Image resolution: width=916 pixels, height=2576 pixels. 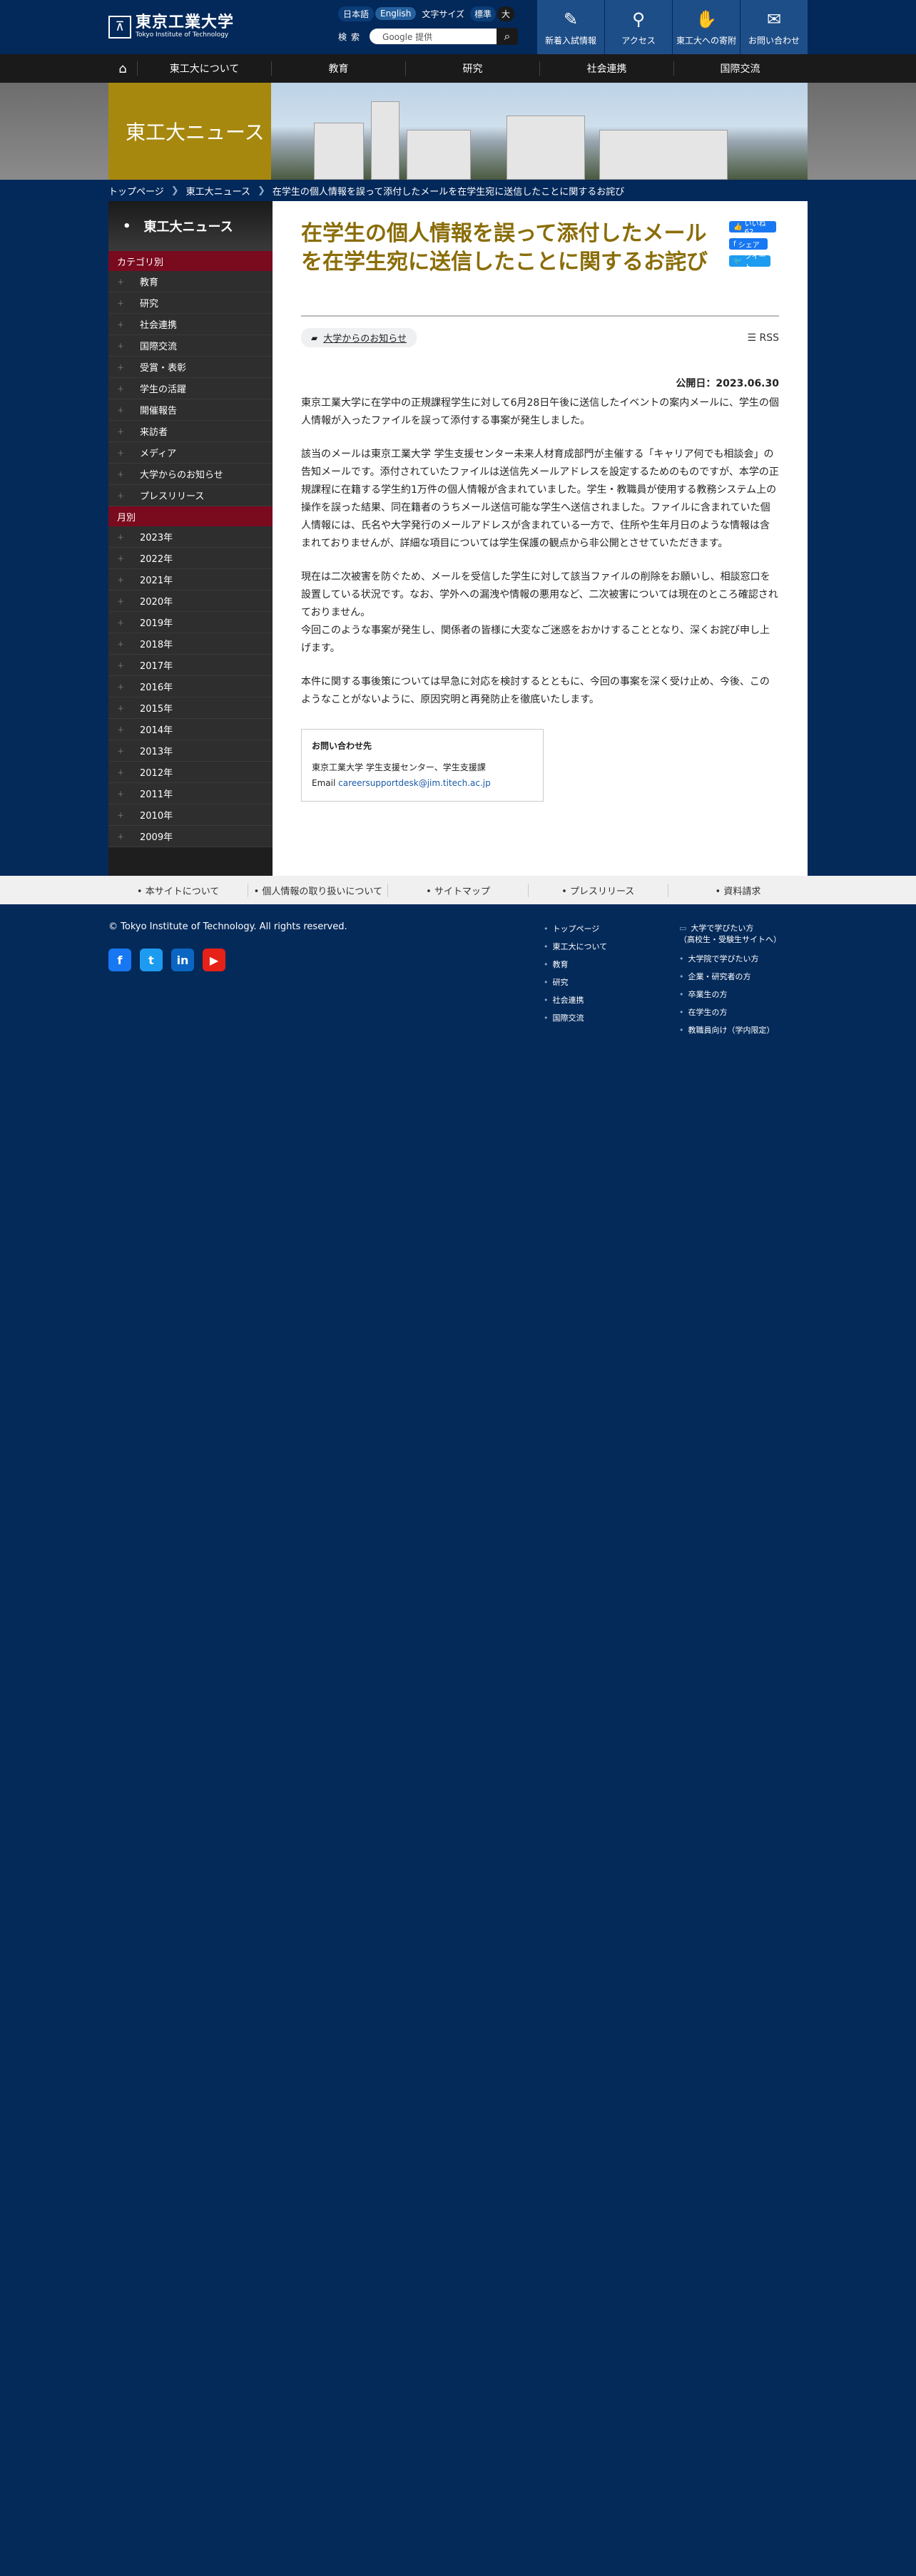 I want to click on category-tag-link: 大学からのお知らせ, so click(x=365, y=338).